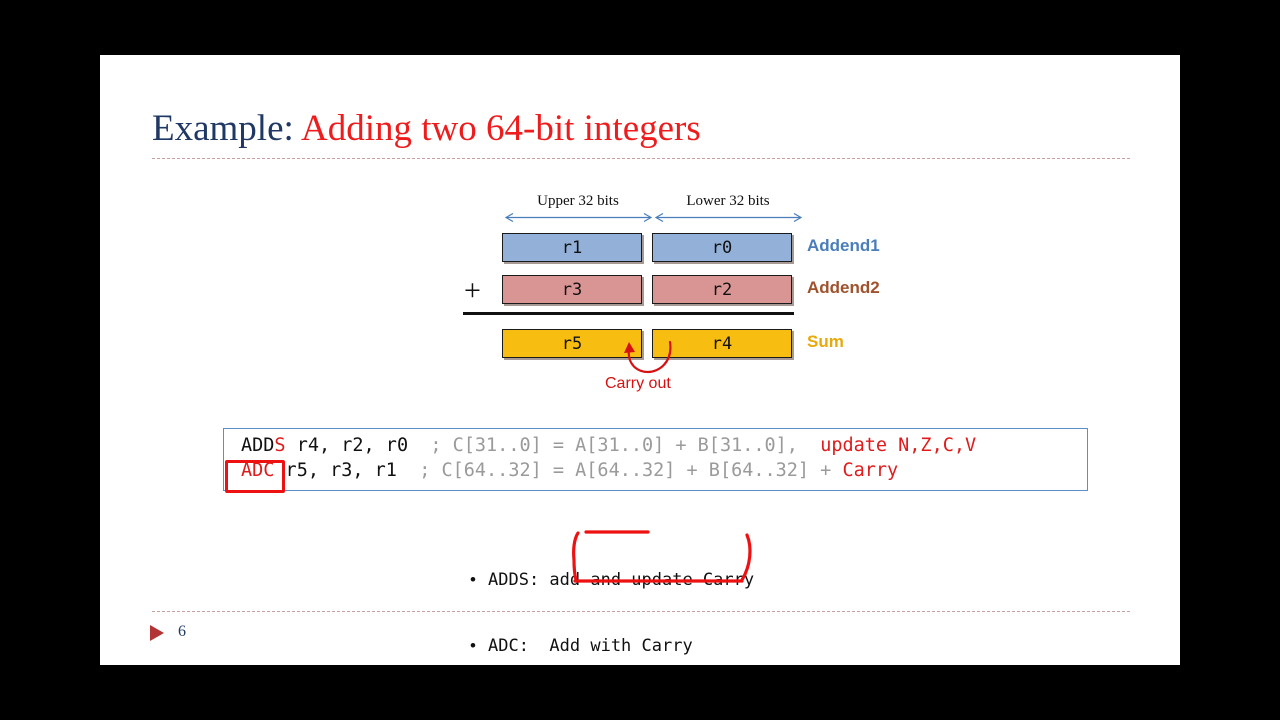 The width and height of the screenshot is (1280, 720). Describe the element at coordinates (472, 290) in the screenshot. I see `plus-operator: +` at that location.